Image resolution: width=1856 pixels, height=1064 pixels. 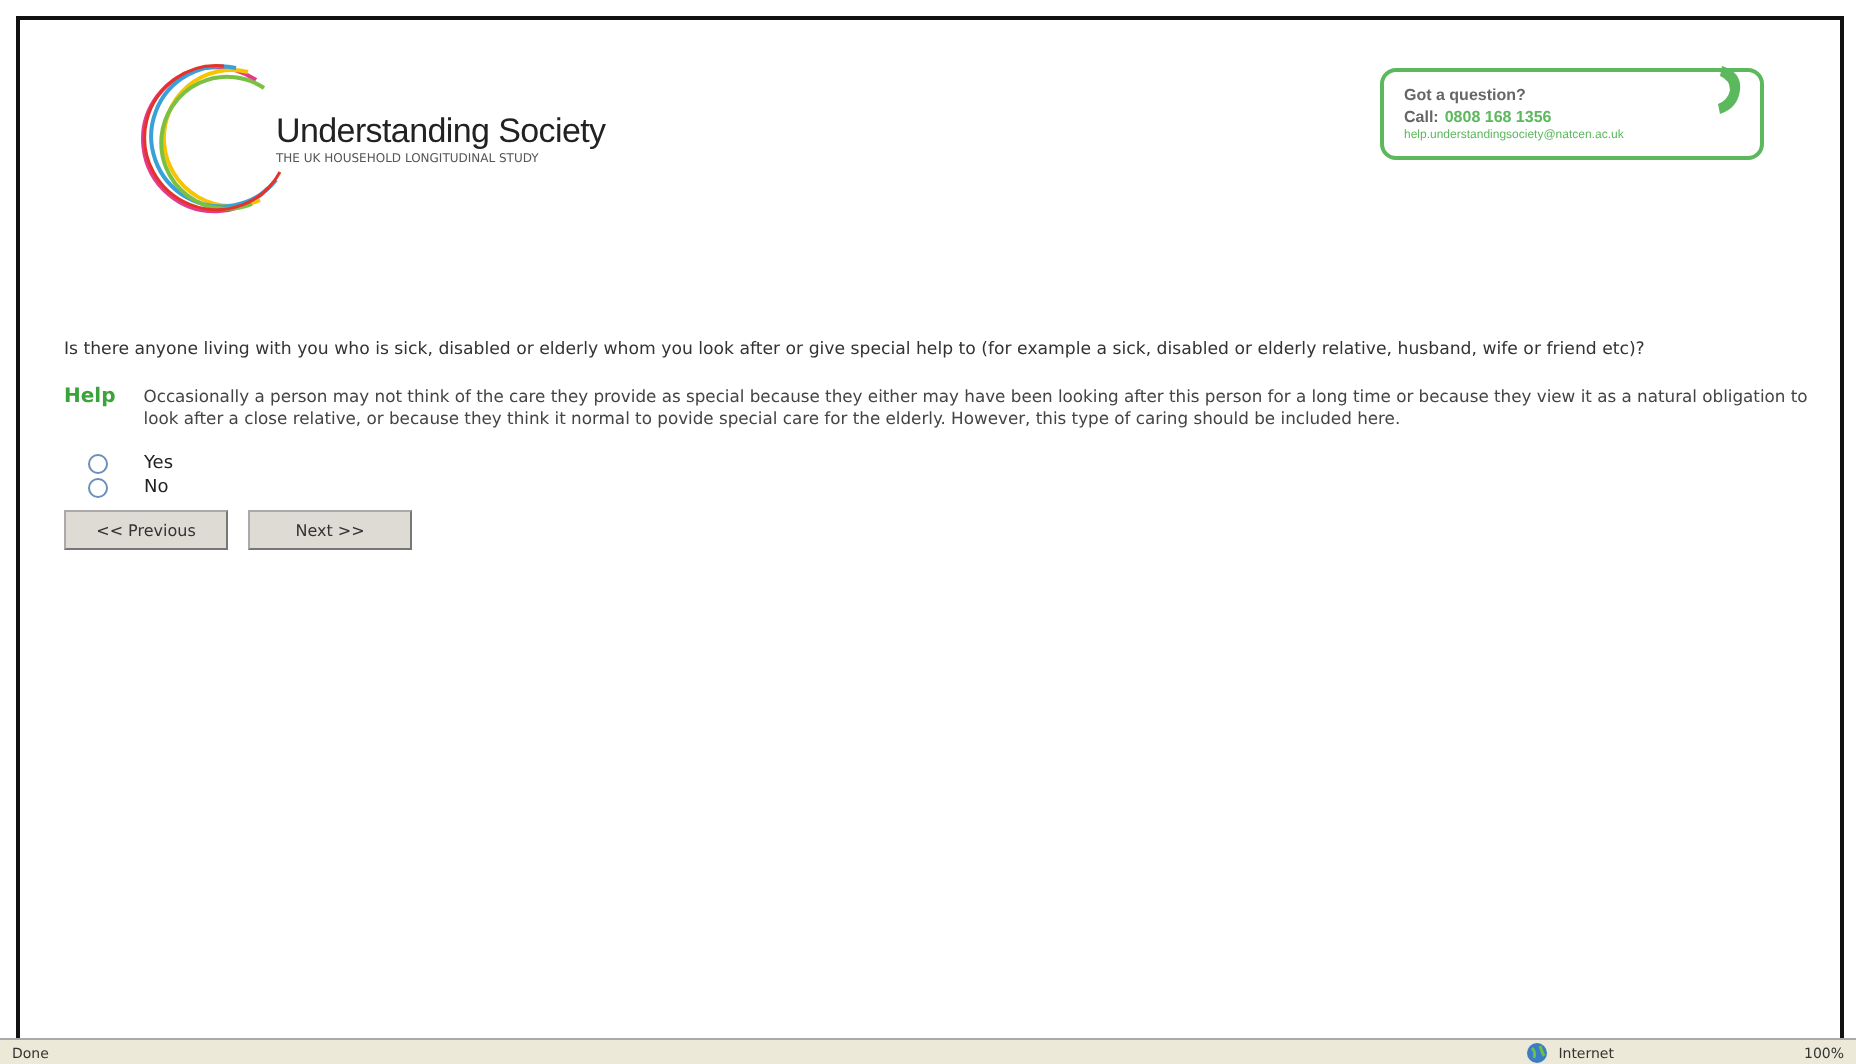 What do you see at coordinates (1537, 1053) in the screenshot?
I see `globe-icon` at bounding box center [1537, 1053].